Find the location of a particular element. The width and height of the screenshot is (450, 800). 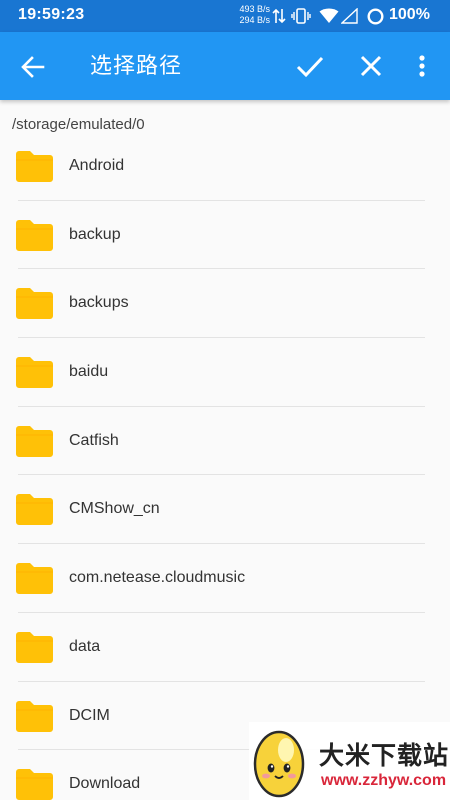

arrow-back-icon is located at coordinates (33, 67).